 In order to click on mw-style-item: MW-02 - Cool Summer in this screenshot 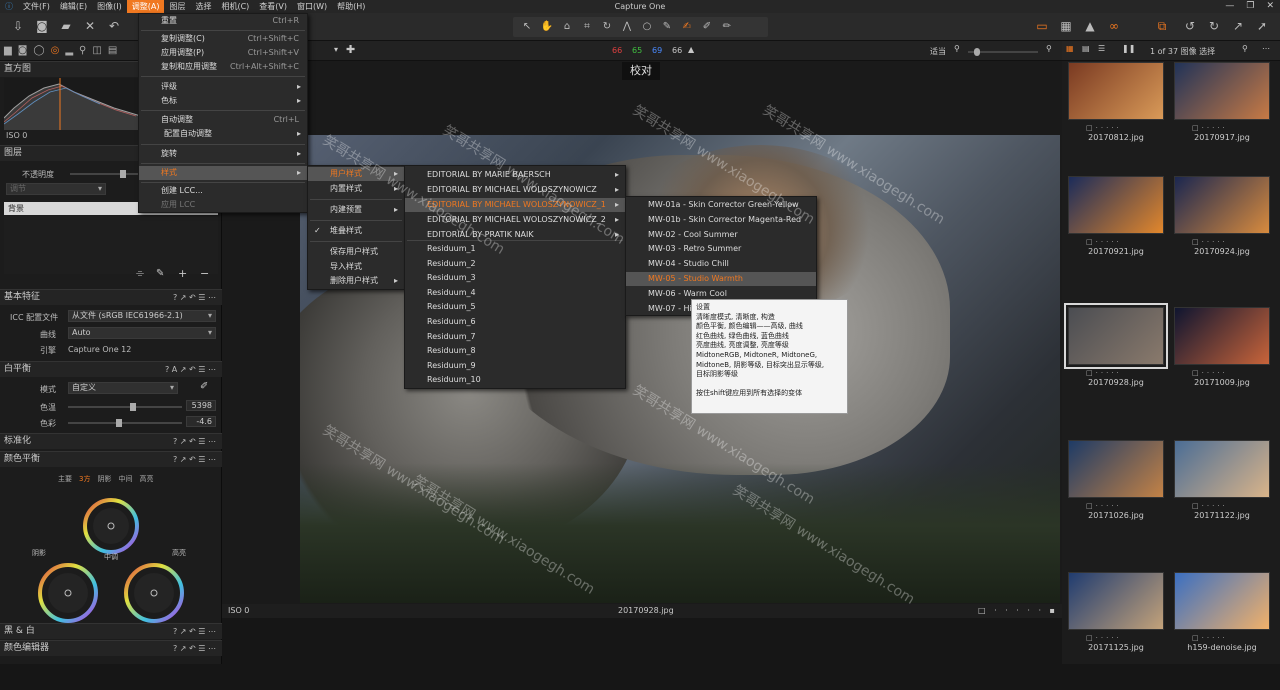, I will do `click(721, 235)`.